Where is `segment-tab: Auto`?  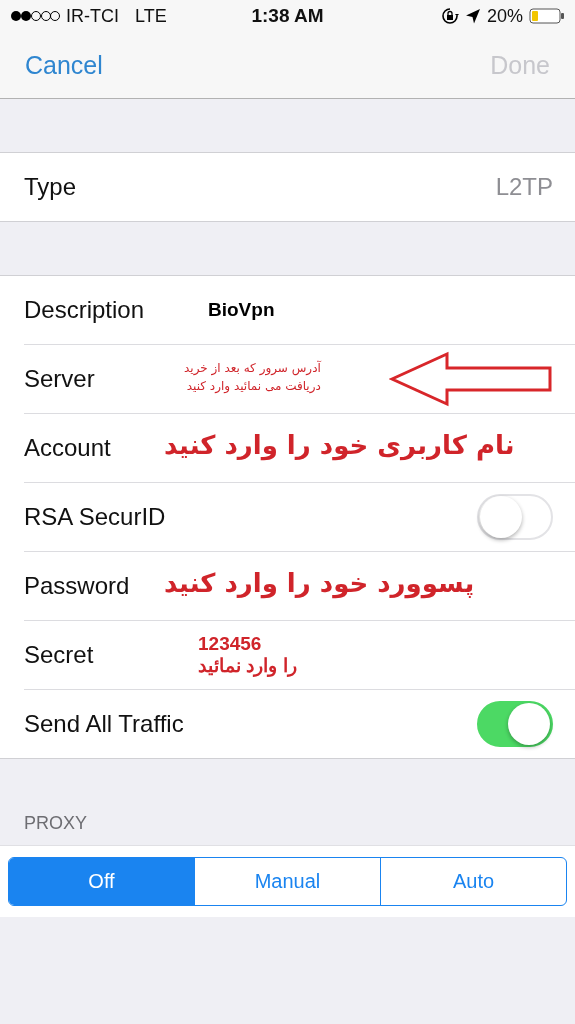 segment-tab: Auto is located at coordinates (473, 881).